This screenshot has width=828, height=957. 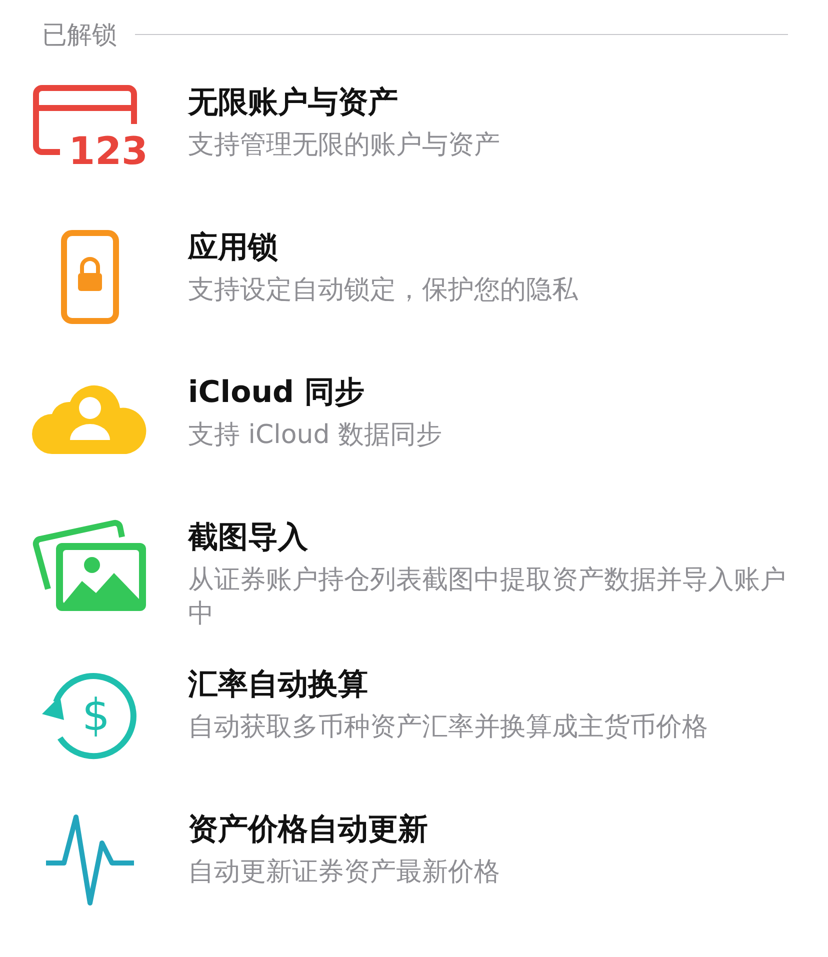 I want to click on feature-title: 无限账户与资产, so click(x=293, y=103).